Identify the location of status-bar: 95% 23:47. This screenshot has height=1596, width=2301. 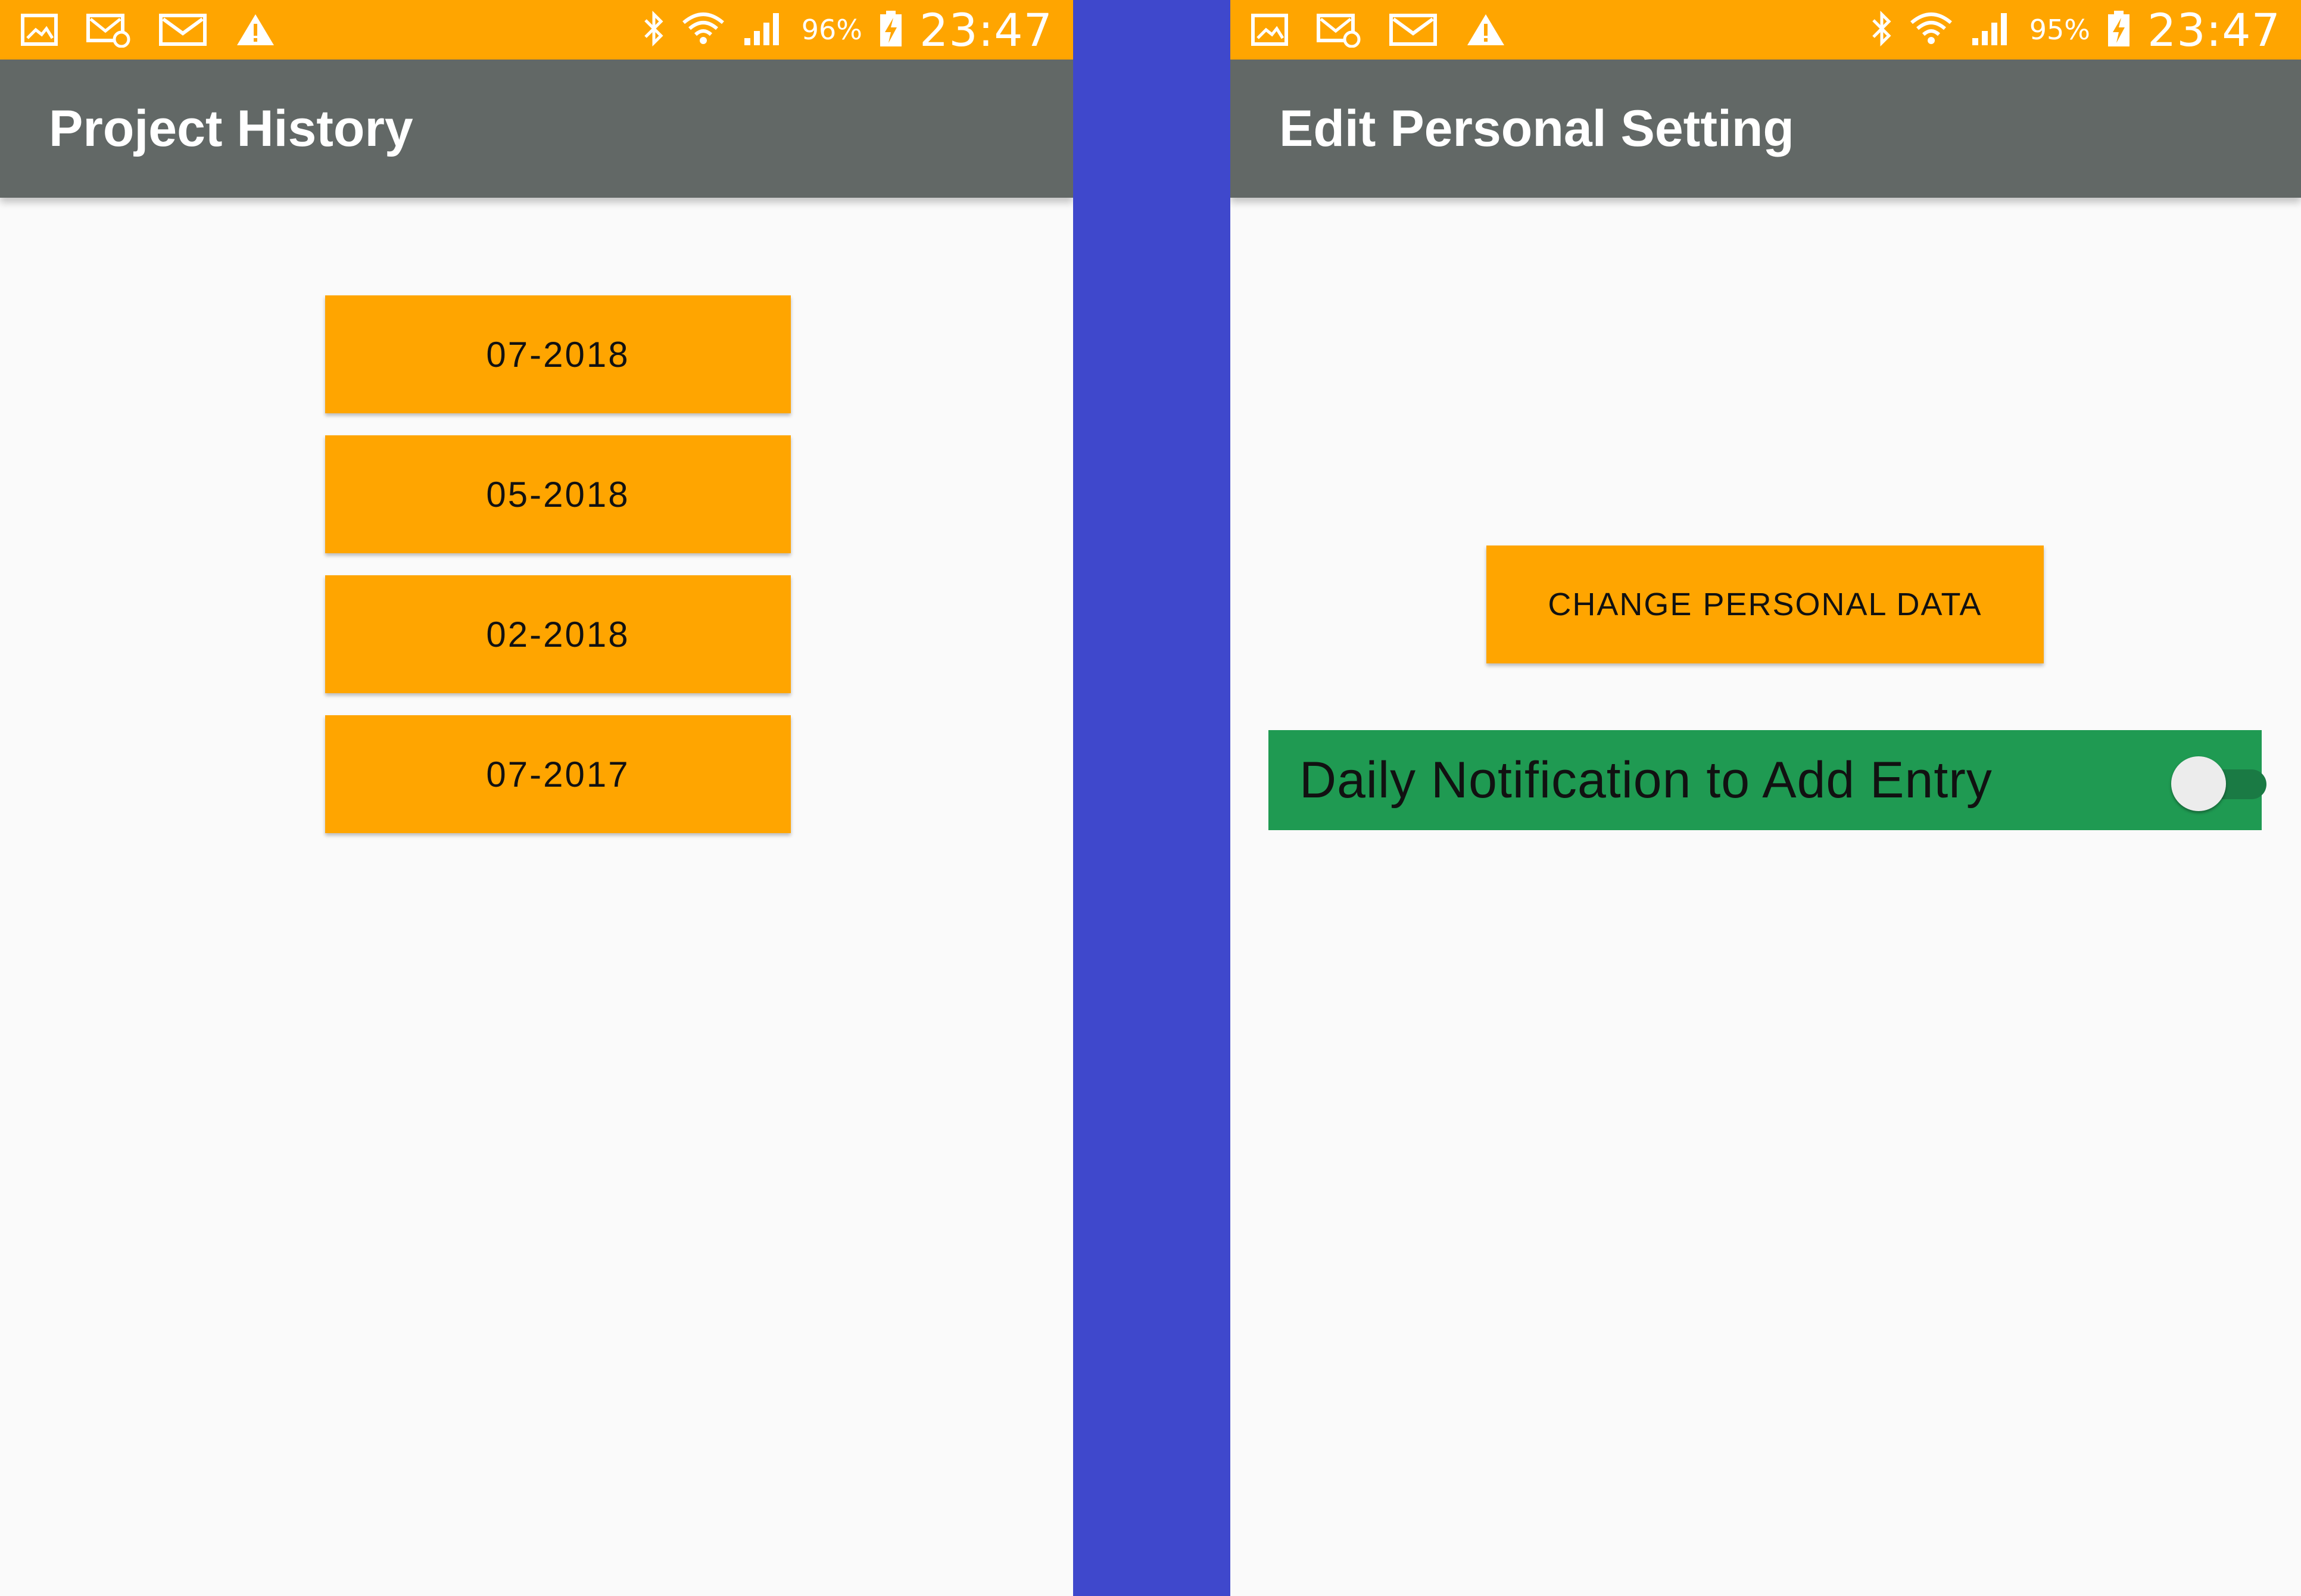
(1766, 30).